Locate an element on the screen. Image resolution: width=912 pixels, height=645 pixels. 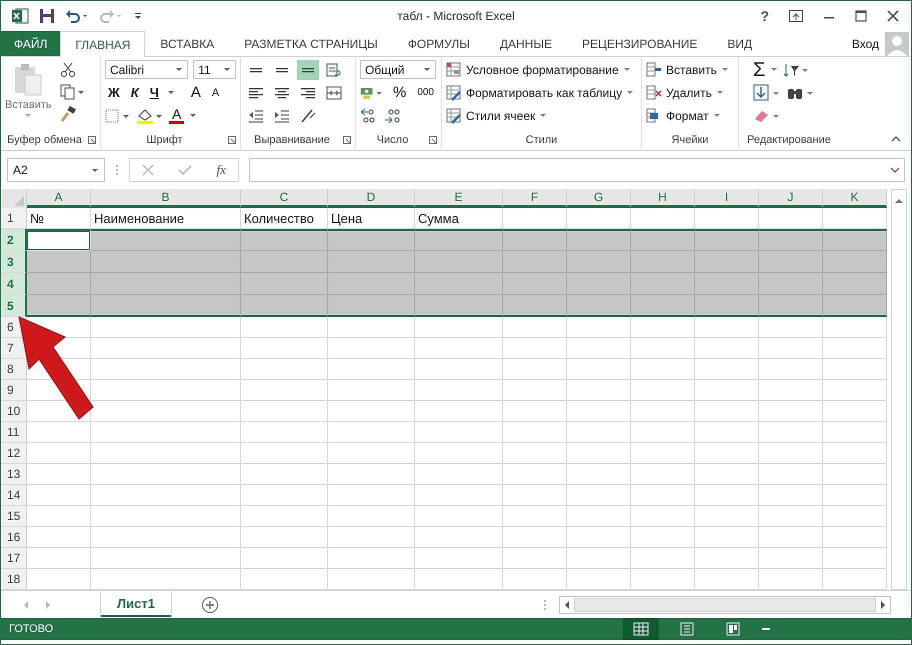
row-header: 17 is located at coordinates (14, 558).